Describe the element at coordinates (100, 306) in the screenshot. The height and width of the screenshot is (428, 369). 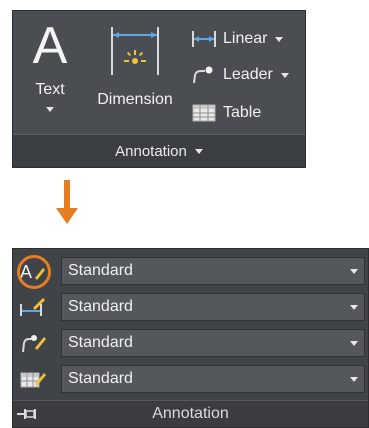
I see `dimension-style-value: Standard` at that location.